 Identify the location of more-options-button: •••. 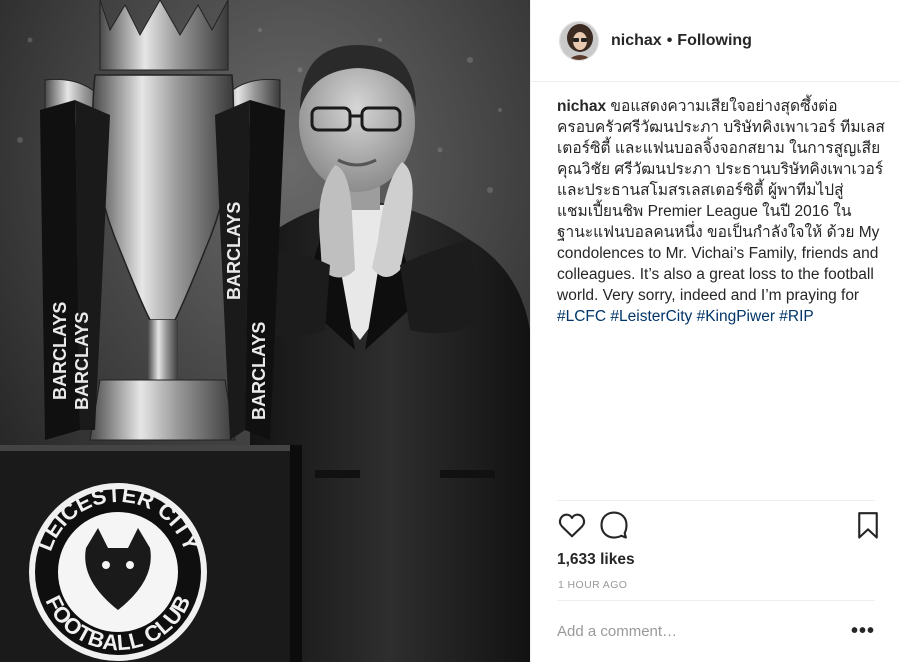
(863, 631).